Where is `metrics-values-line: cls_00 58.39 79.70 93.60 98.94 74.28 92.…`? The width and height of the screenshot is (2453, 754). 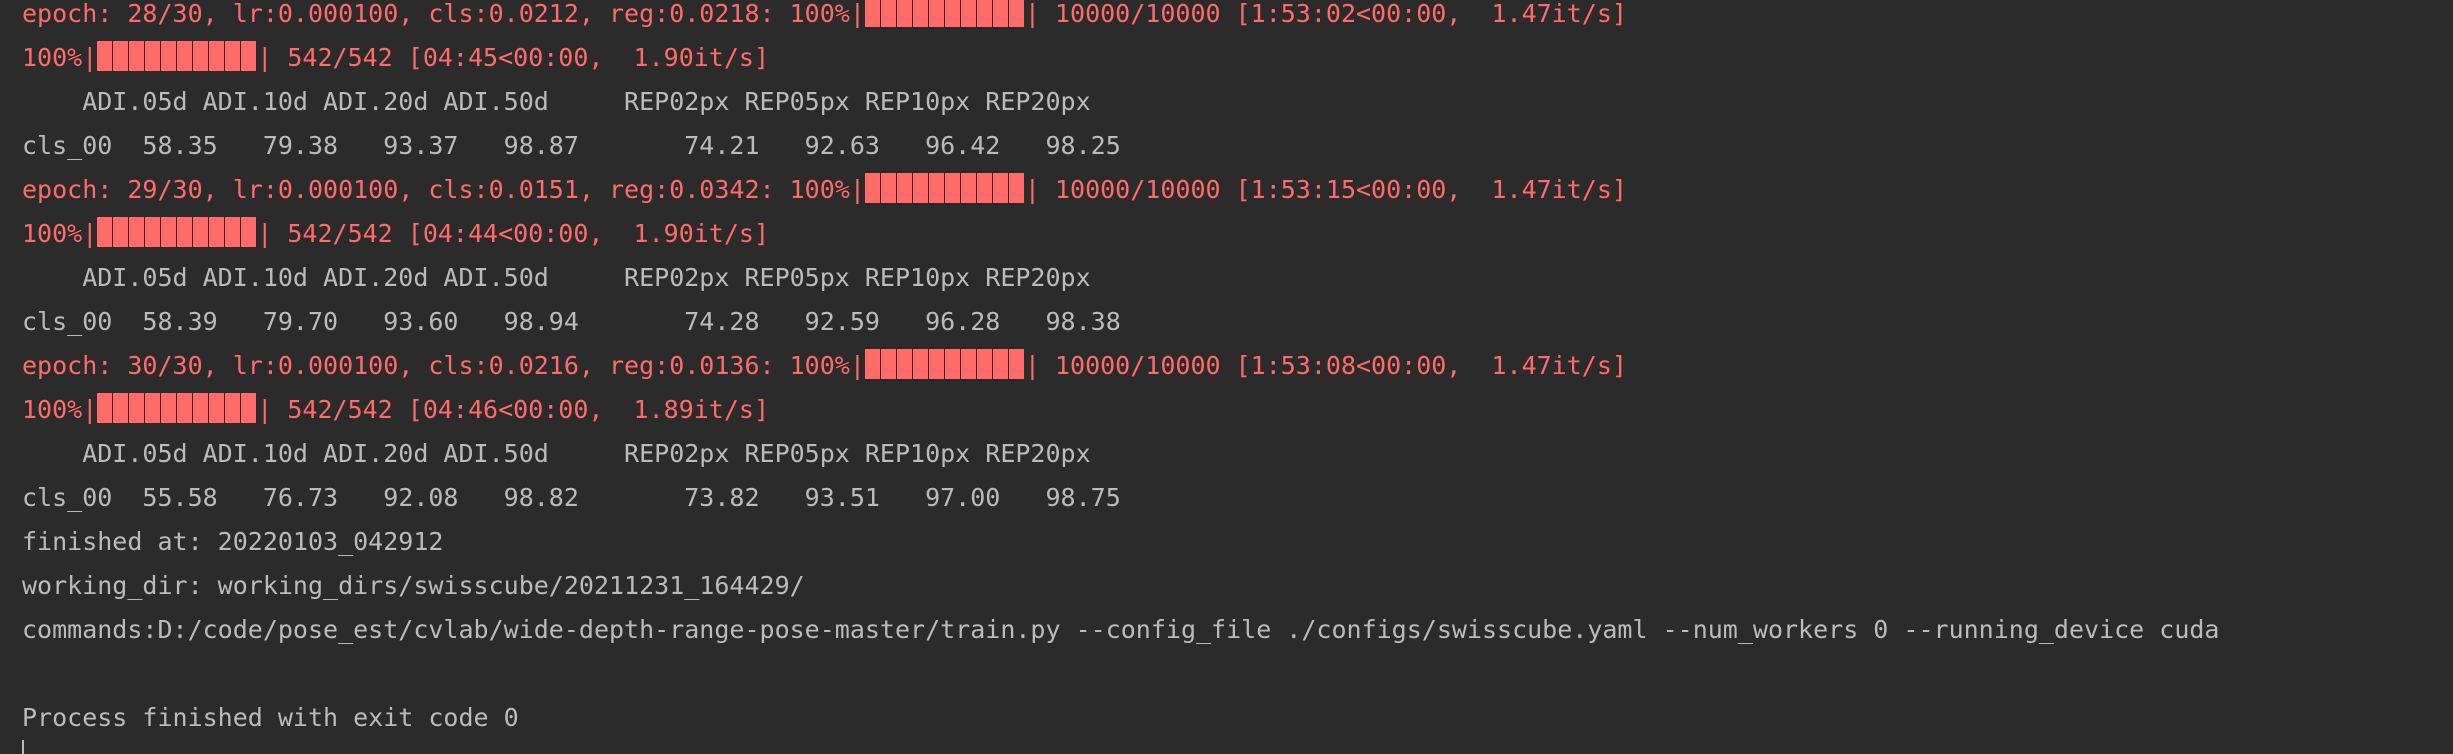 metrics-values-line: cls_00 58.39 79.70 93.60 98.94 74.28 92.… is located at coordinates (571, 321).